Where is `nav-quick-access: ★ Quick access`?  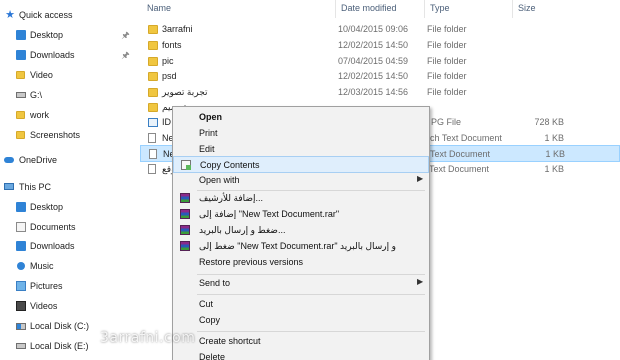 nav-quick-access: ★ Quick access is located at coordinates (70, 15).